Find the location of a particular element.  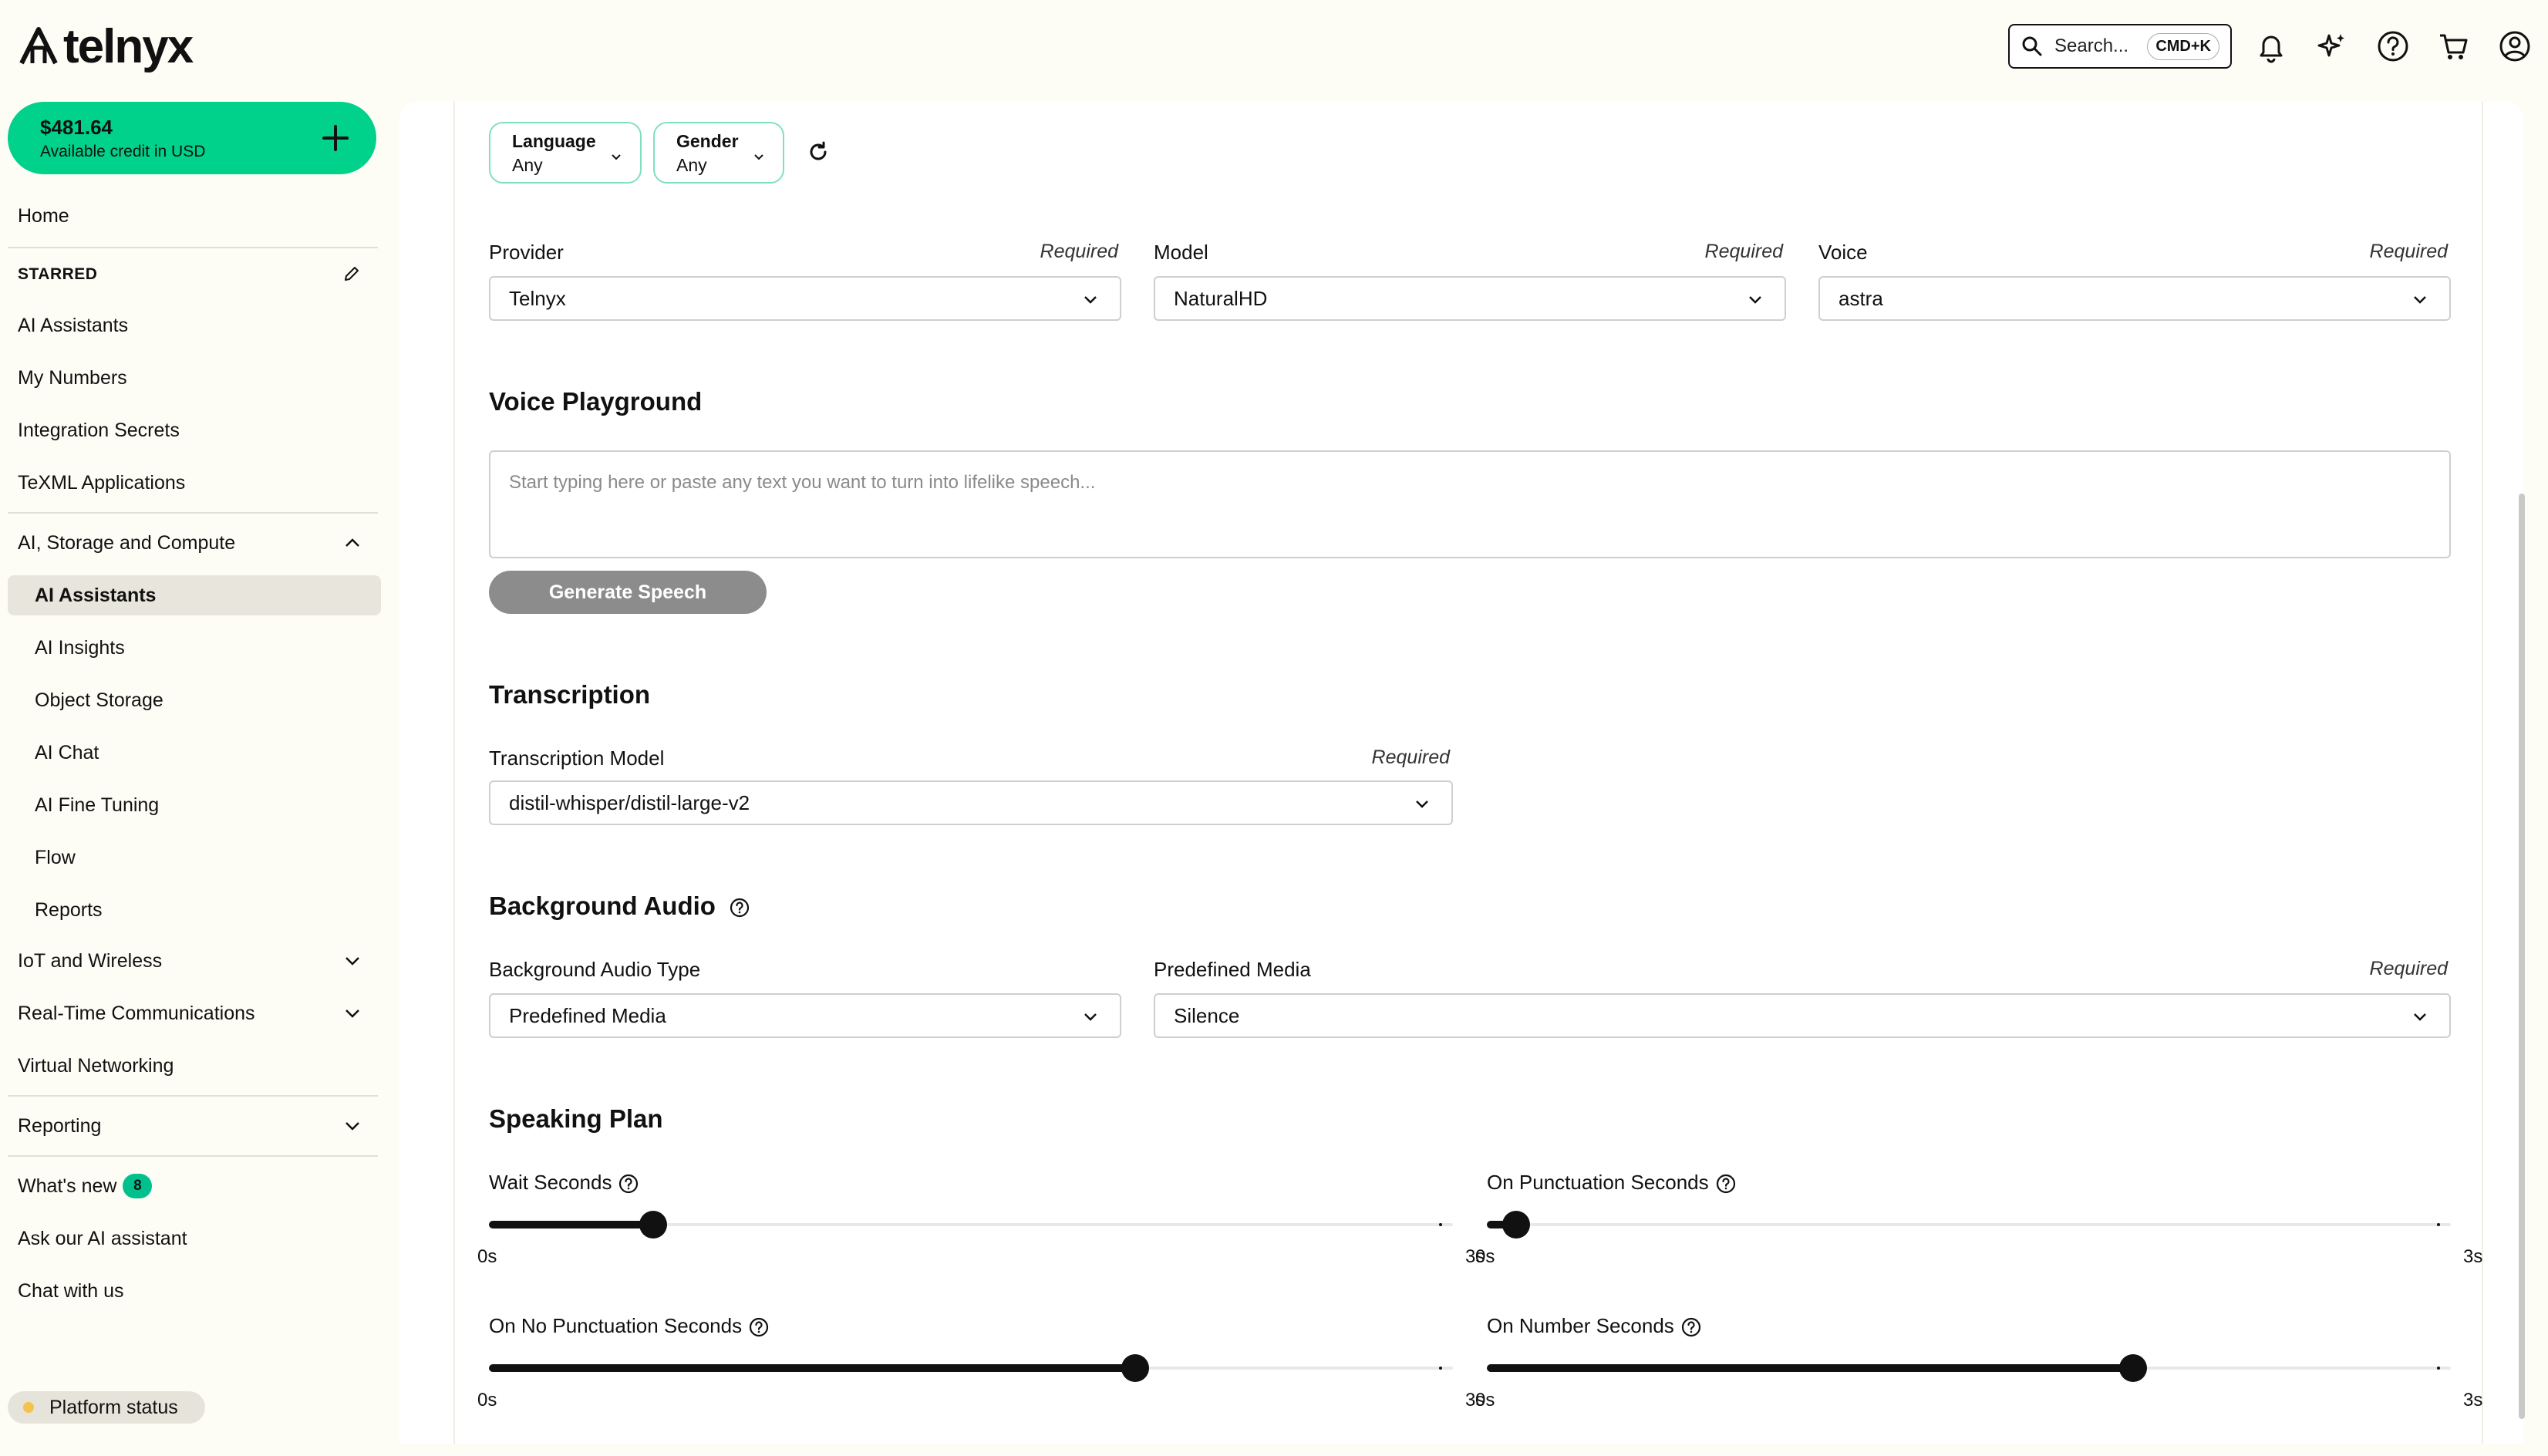

sidebar-item-reports: Reports is located at coordinates (193, 910).